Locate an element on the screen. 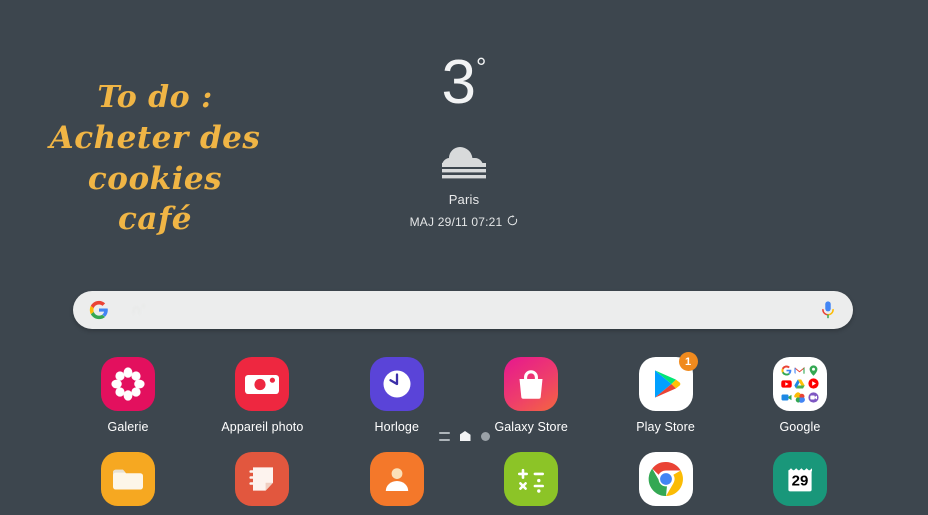 This screenshot has width=928, height=515. folder-mini-grid is located at coordinates (800, 384).